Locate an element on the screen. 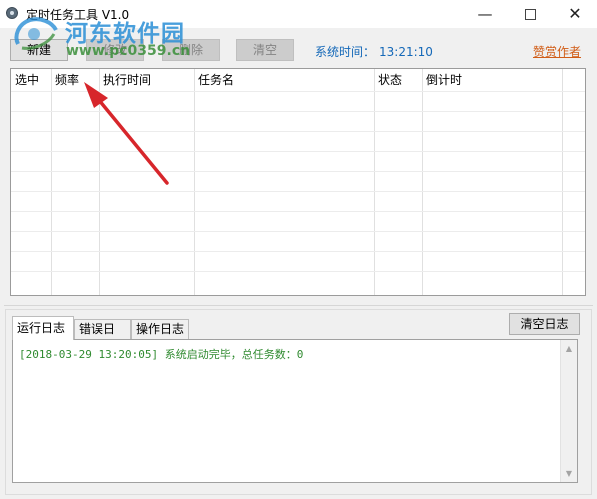 The height and width of the screenshot is (499, 597). maximize-button is located at coordinates (530, 14).